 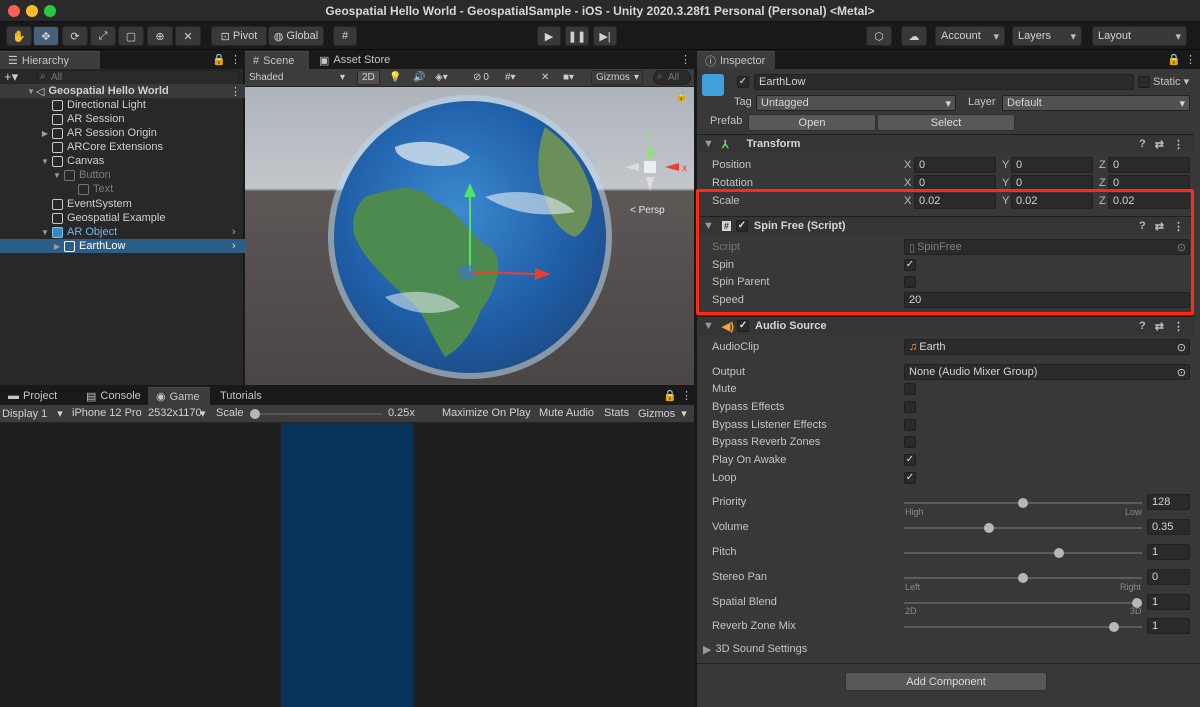 What do you see at coordinates (910, 425) in the screenshot?
I see `bypass-listener-checkbox` at bounding box center [910, 425].